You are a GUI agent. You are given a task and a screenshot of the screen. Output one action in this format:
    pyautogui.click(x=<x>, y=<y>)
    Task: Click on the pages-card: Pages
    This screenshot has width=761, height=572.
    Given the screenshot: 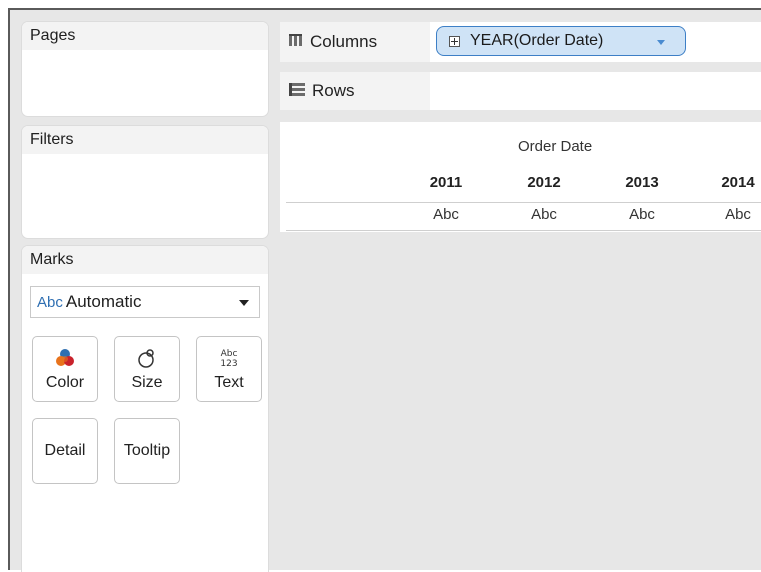 What is the action you would take?
    pyautogui.click(x=145, y=69)
    